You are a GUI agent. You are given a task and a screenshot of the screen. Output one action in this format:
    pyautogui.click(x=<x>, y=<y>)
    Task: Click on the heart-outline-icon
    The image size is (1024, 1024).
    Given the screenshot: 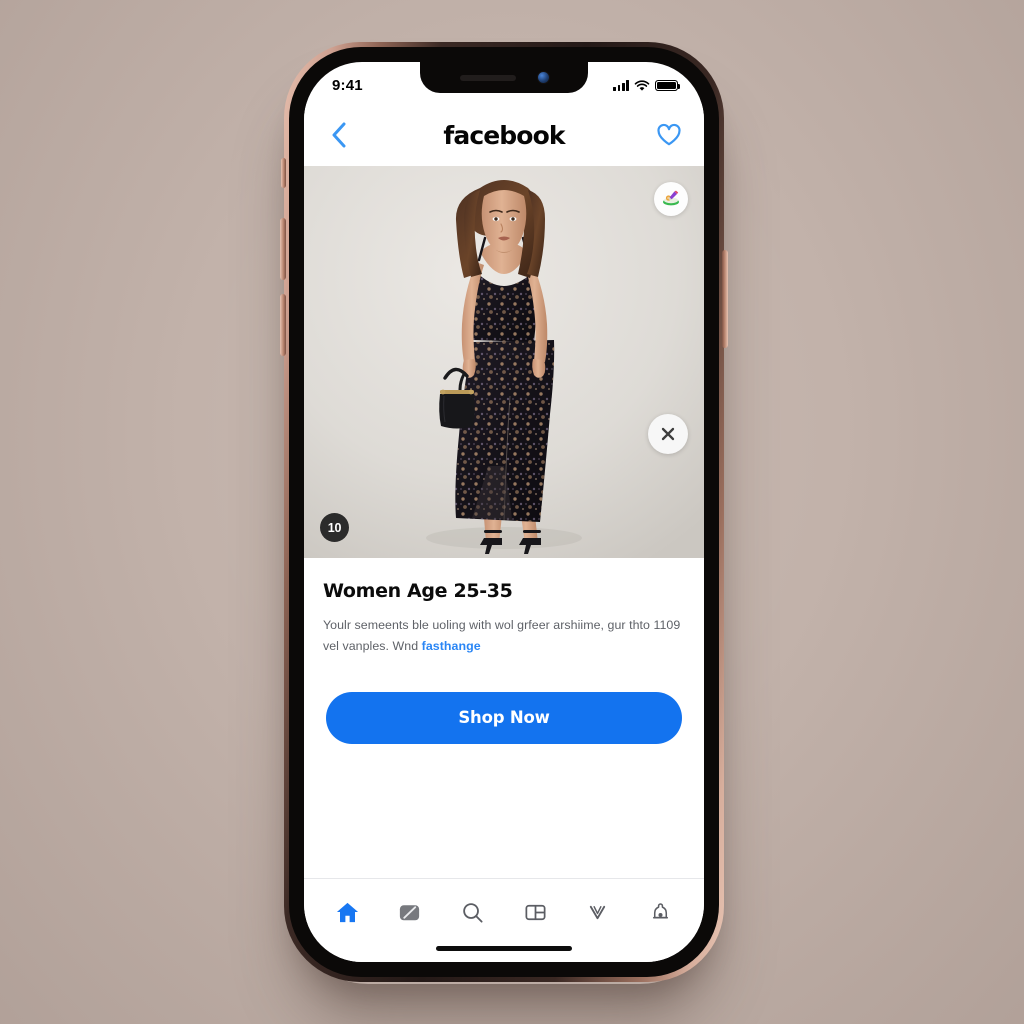 What is the action you would take?
    pyautogui.click(x=669, y=134)
    